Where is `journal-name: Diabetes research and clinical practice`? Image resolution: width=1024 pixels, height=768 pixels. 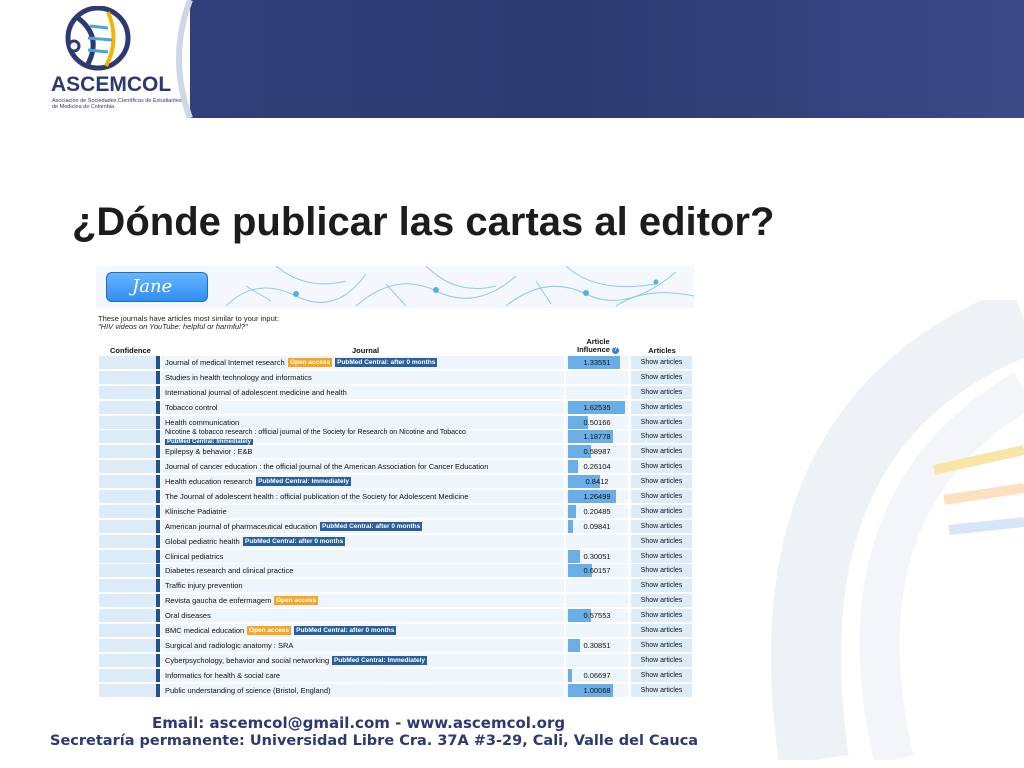
journal-name: Diabetes research and clinical practice is located at coordinates (229, 570).